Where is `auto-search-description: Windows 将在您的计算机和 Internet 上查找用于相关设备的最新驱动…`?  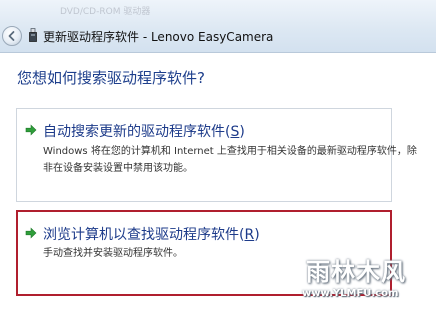
auto-search-description: Windows 将在您的计算机和 Internet 上查找用于相关设备的最新驱动… is located at coordinates (230, 160).